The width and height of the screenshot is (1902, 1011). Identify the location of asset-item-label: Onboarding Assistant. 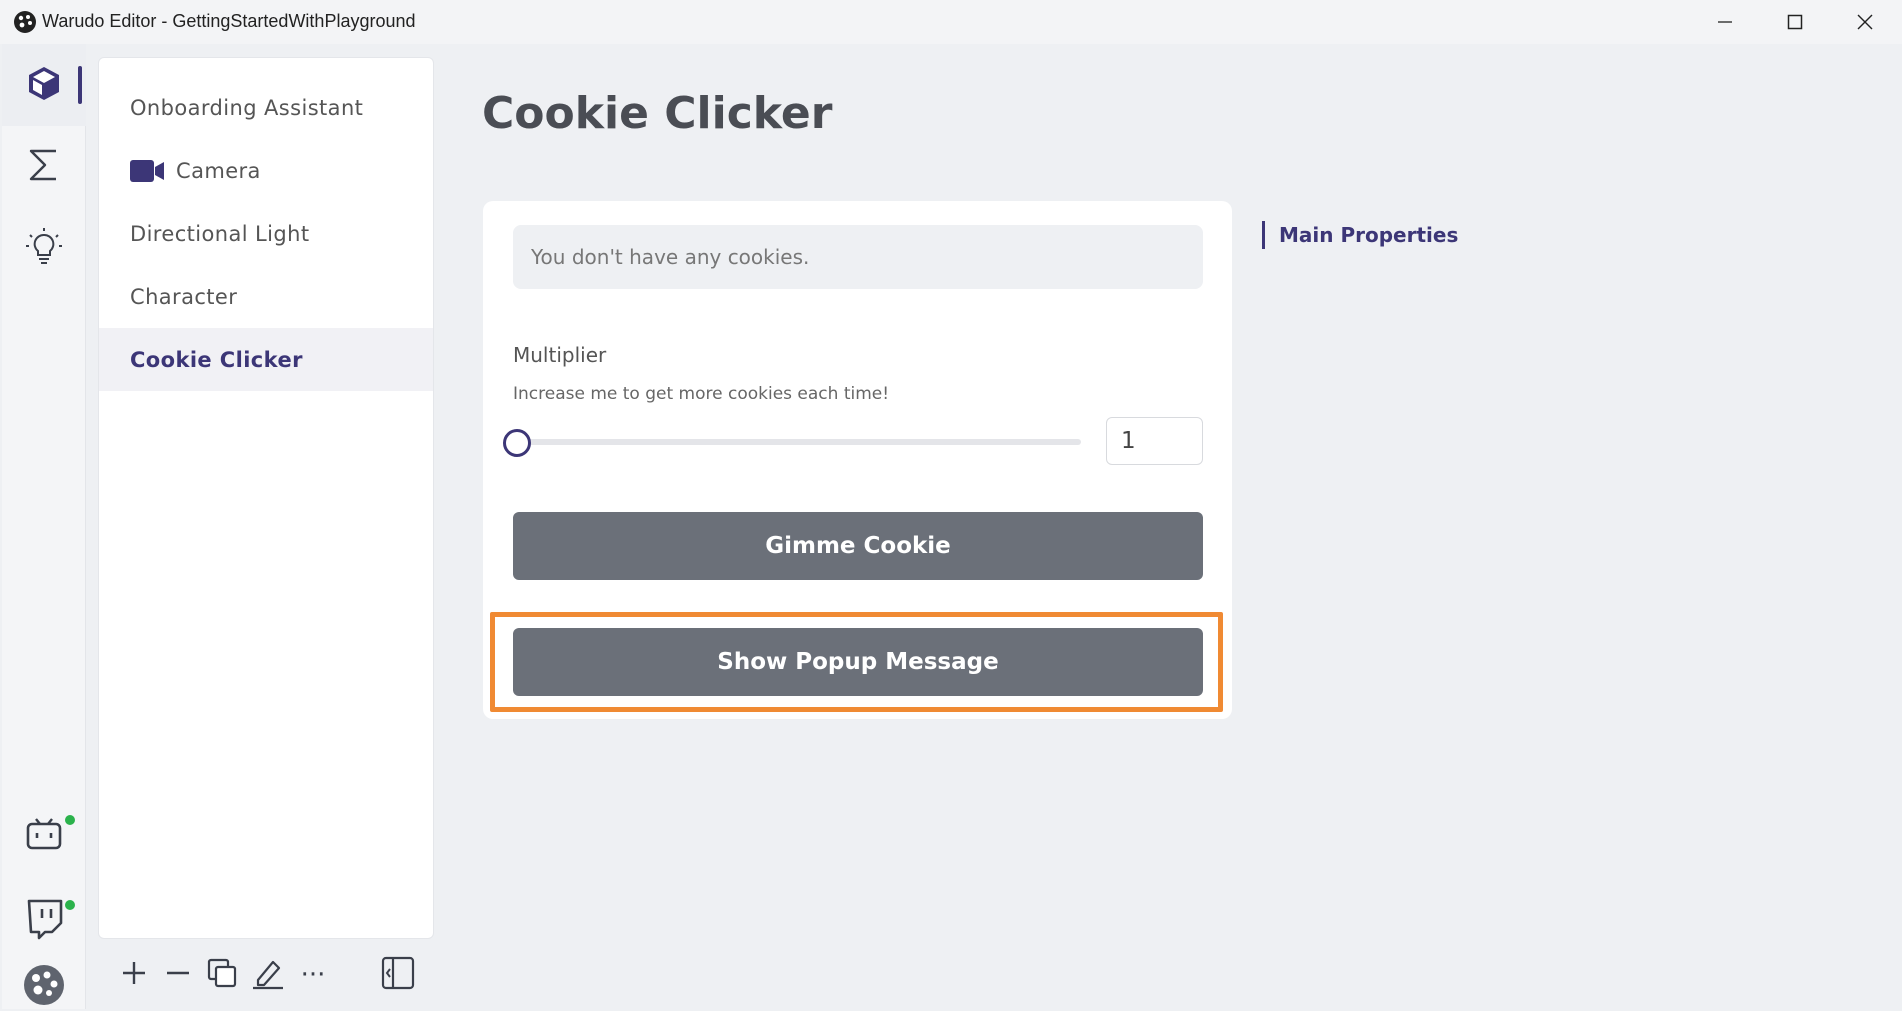
(247, 107).